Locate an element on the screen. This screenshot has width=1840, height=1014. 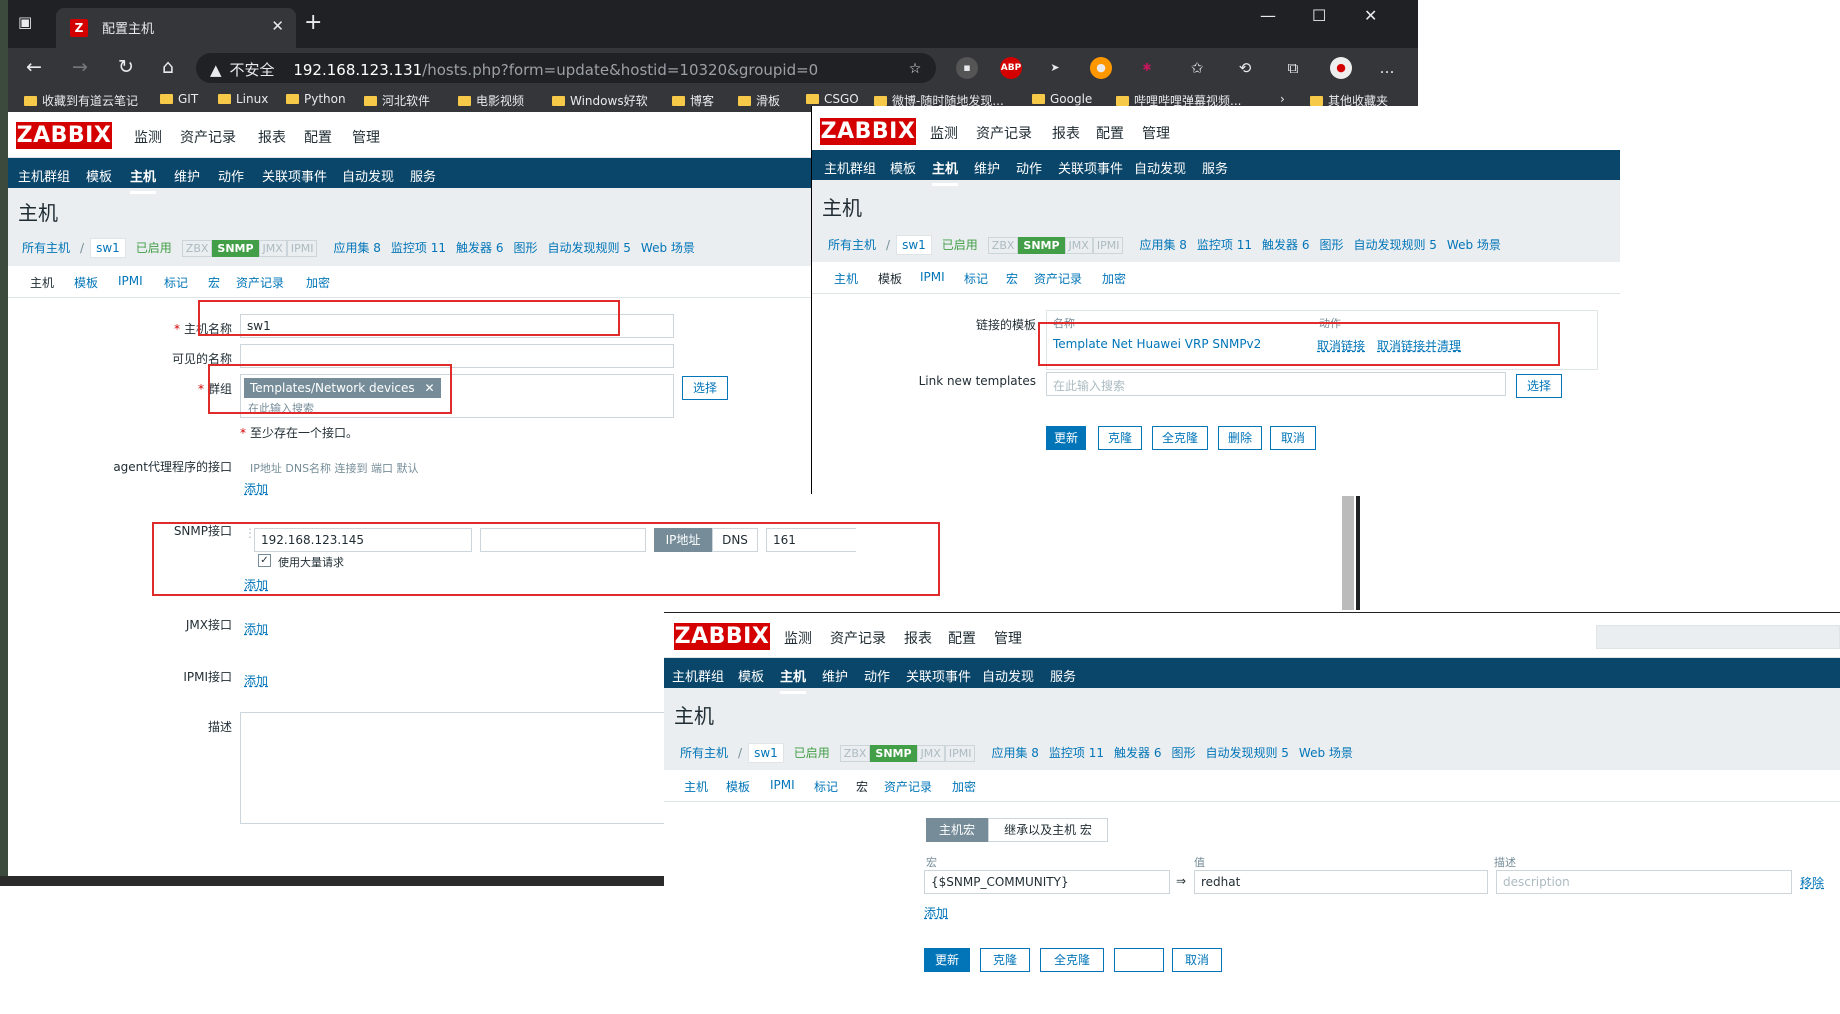
bookmark-item: 河北软件 is located at coordinates (397, 100).